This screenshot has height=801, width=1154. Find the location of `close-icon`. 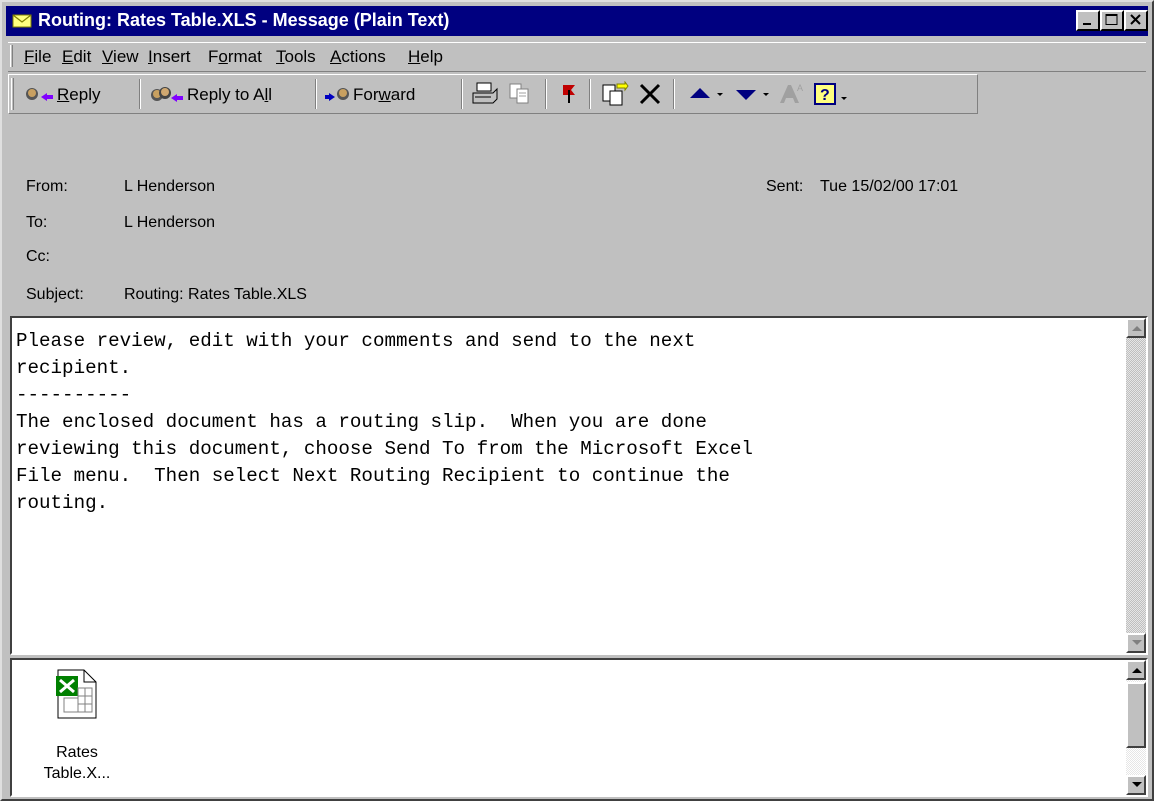

close-icon is located at coordinates (1135, 19).